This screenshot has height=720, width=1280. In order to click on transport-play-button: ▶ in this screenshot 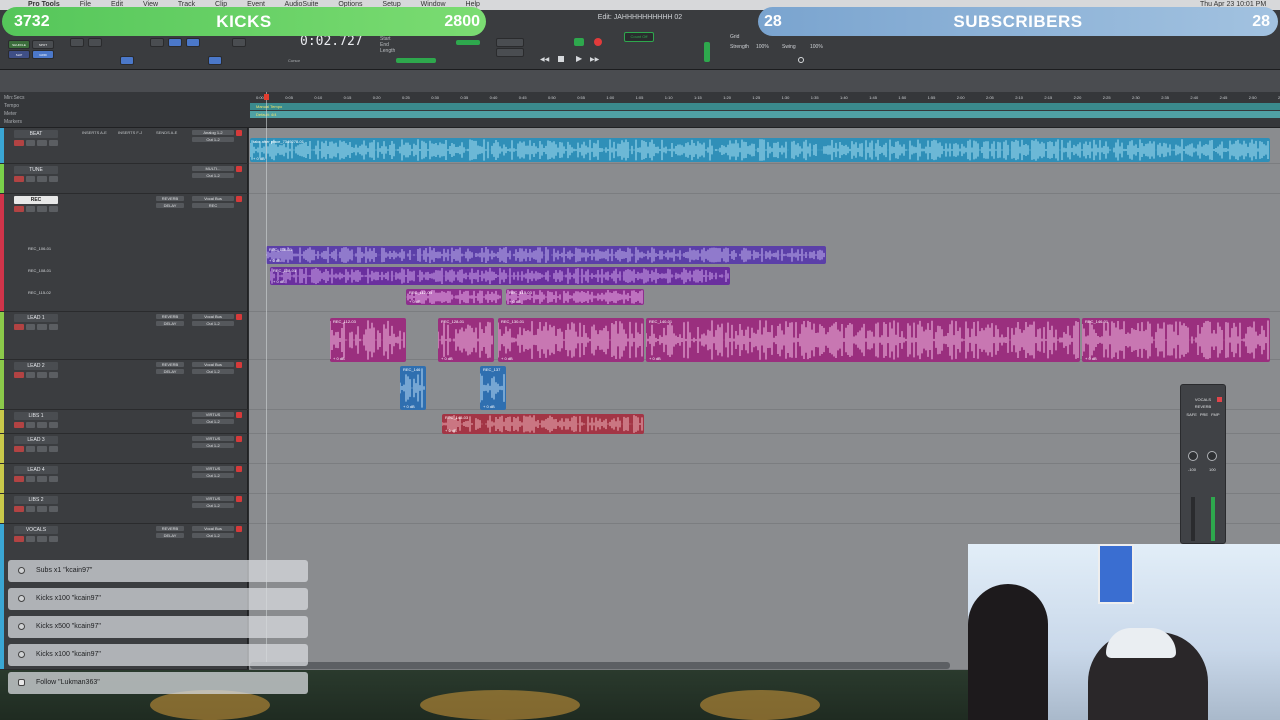, I will do `click(579, 58)`.